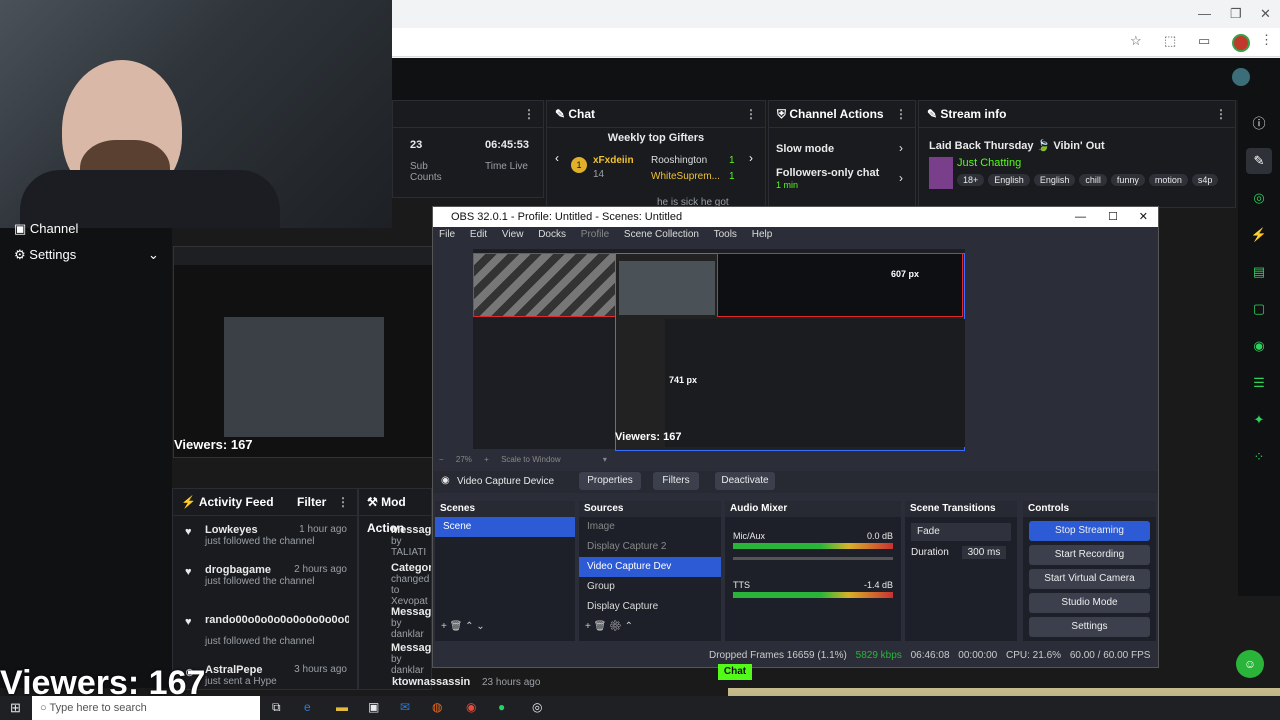 Image resolution: width=1280 pixels, height=720 pixels. Describe the element at coordinates (447, 234) in the screenshot. I see `menu-file: File` at that location.